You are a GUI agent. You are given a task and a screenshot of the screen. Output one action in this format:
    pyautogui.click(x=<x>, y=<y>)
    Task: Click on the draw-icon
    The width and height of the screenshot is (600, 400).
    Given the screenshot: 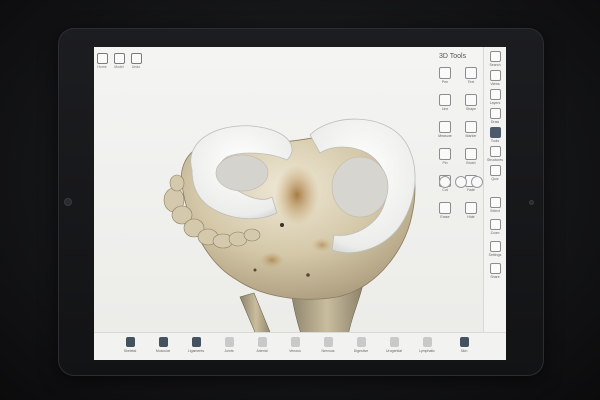 What is the action you would take?
    pyautogui.click(x=495, y=113)
    